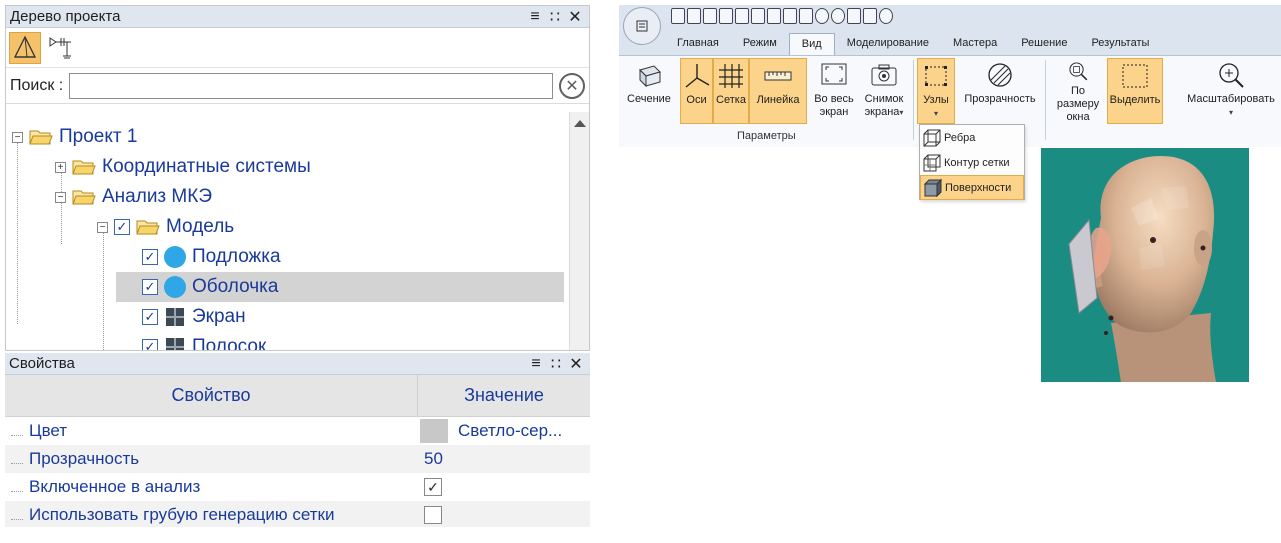 This screenshot has height=543, width=1281. Describe the element at coordinates (60, 167) in the screenshot. I see `expand-icon: +` at that location.